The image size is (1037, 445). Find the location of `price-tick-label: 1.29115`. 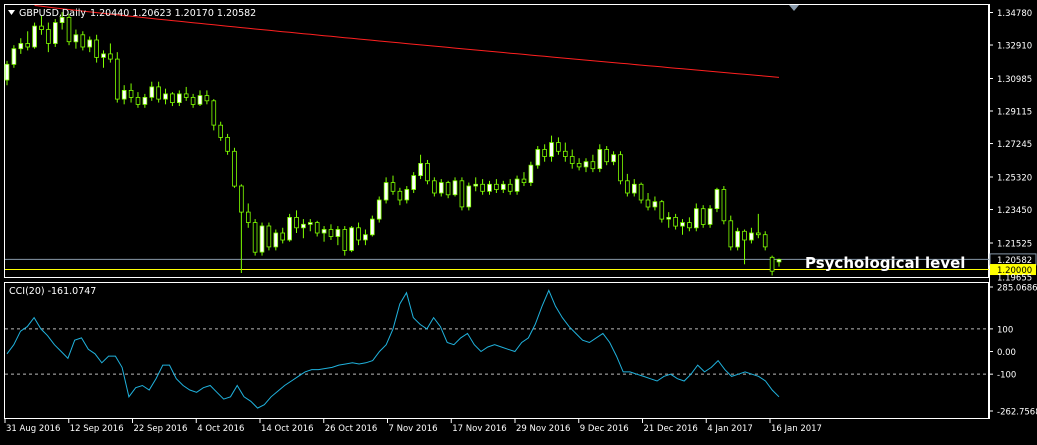

price-tick-label: 1.29115 is located at coordinates (1014, 113).